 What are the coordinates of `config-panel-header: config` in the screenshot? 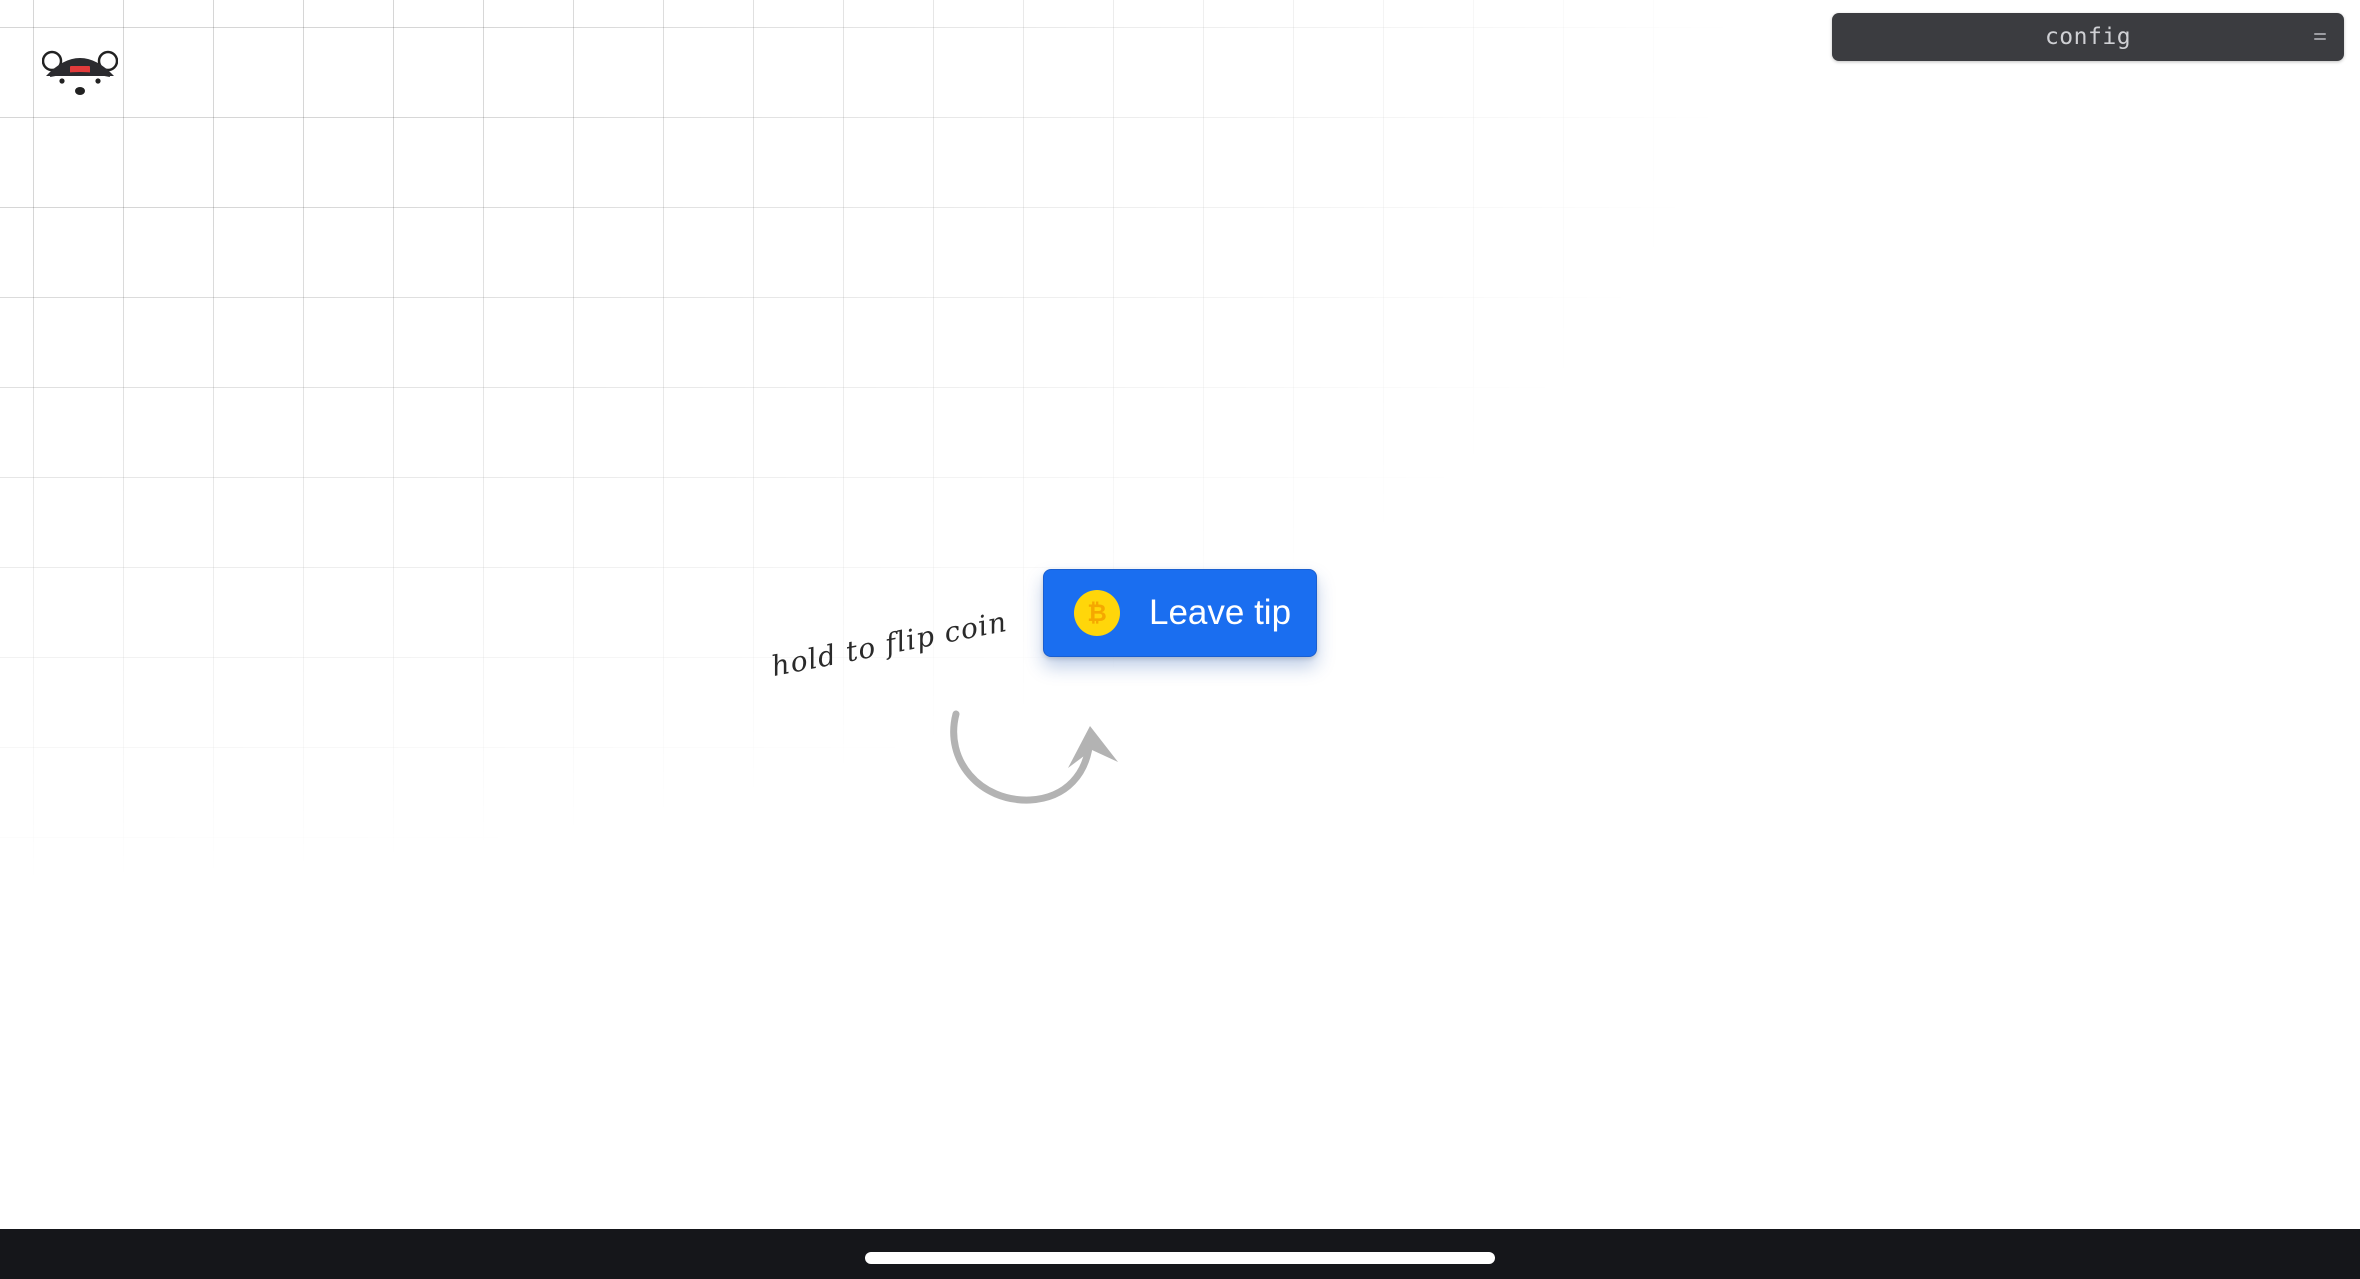 It's located at (2088, 37).